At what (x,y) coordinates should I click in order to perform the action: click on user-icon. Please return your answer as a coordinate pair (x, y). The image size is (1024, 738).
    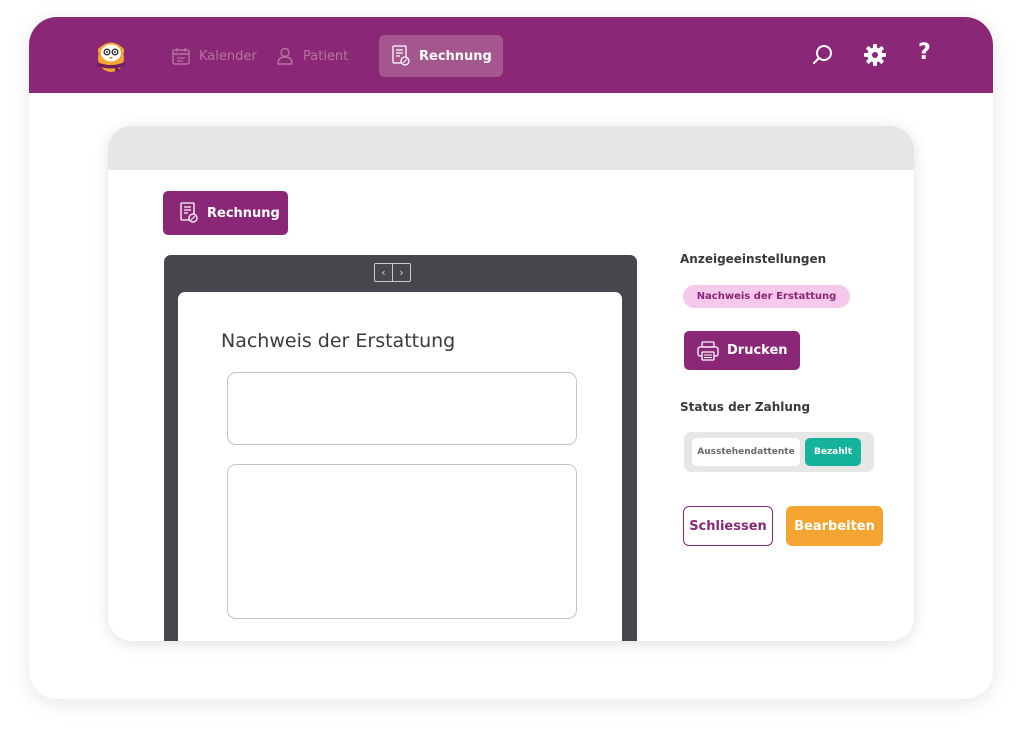
    Looking at the image, I should click on (285, 56).